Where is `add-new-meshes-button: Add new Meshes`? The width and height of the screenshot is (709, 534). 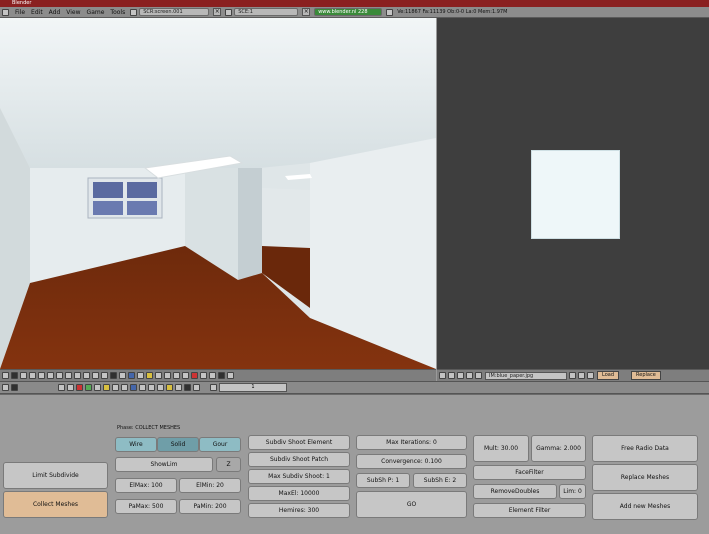 add-new-meshes-button: Add new Meshes is located at coordinates (645, 506).